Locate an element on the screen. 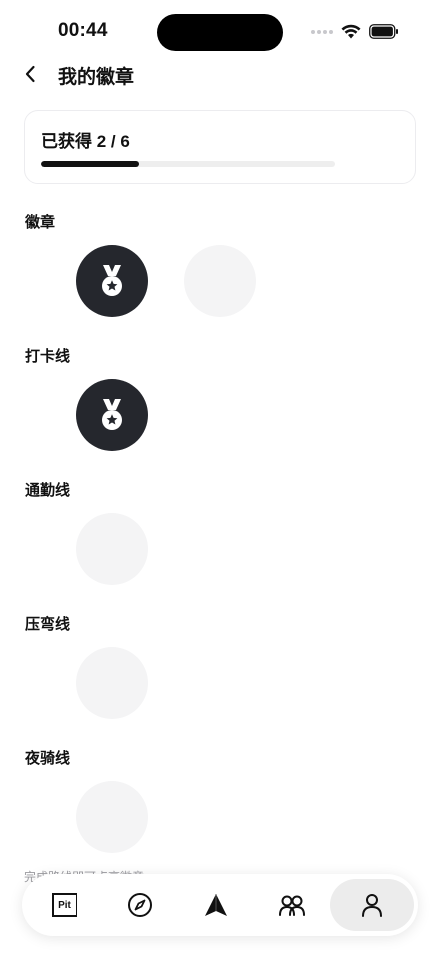 The height and width of the screenshot is (956, 440). status-indicators is located at coordinates (355, 31).